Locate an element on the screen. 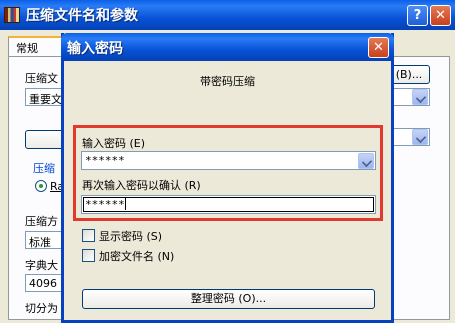 The width and height of the screenshot is (455, 323). encrypt-filenames-checkbox is located at coordinates (88, 255).